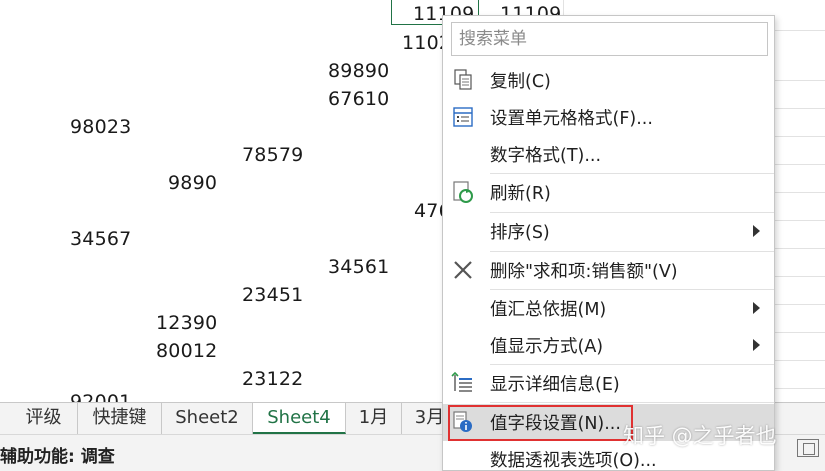 The width and height of the screenshot is (825, 471). Describe the element at coordinates (374, 418) in the screenshot. I see `tab-january: 1月` at that location.